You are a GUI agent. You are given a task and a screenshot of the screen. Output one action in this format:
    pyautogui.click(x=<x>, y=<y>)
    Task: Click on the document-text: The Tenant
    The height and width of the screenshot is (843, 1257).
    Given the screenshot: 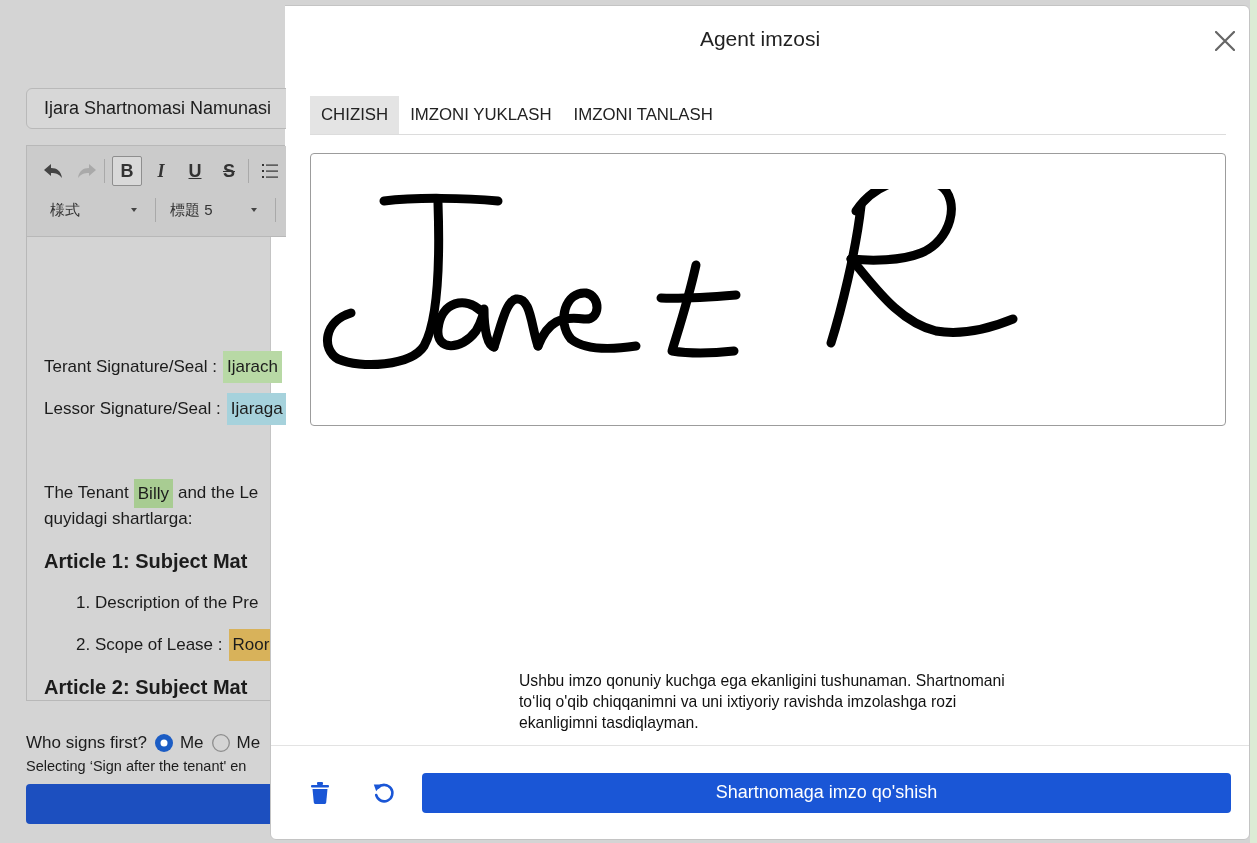 What is the action you would take?
    pyautogui.click(x=86, y=493)
    